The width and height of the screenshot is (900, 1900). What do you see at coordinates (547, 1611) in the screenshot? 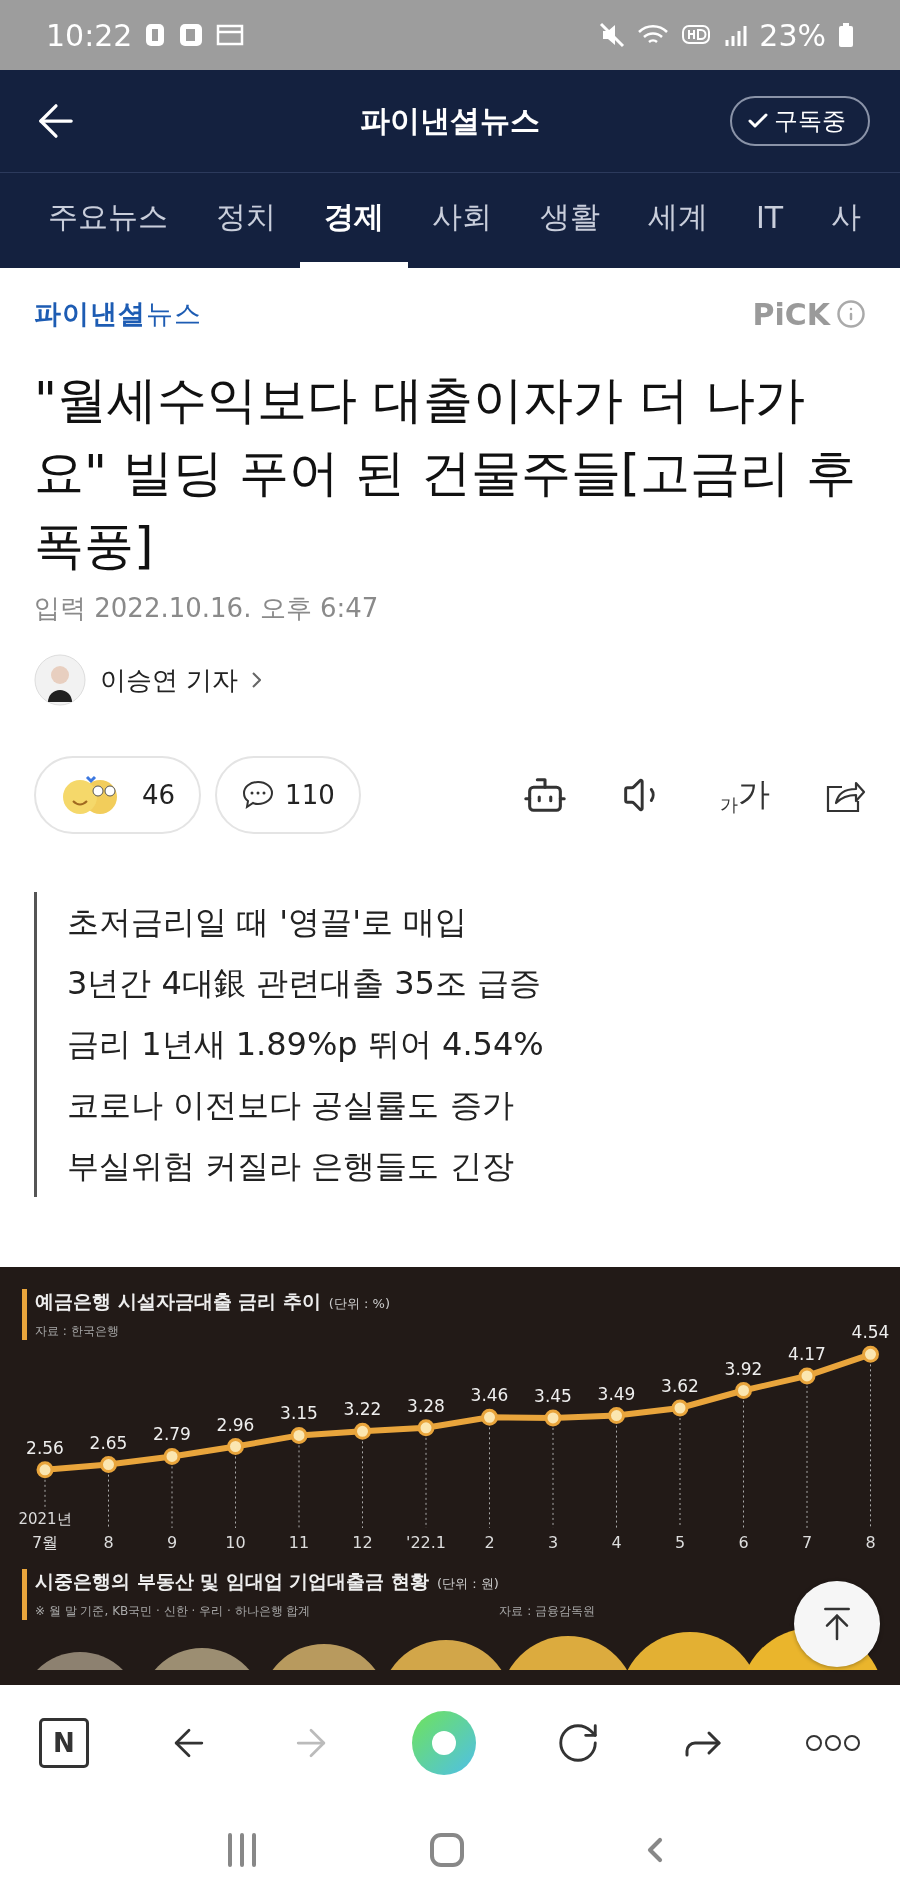
I see `source-label: 자료 : 금융감독원` at bounding box center [547, 1611].